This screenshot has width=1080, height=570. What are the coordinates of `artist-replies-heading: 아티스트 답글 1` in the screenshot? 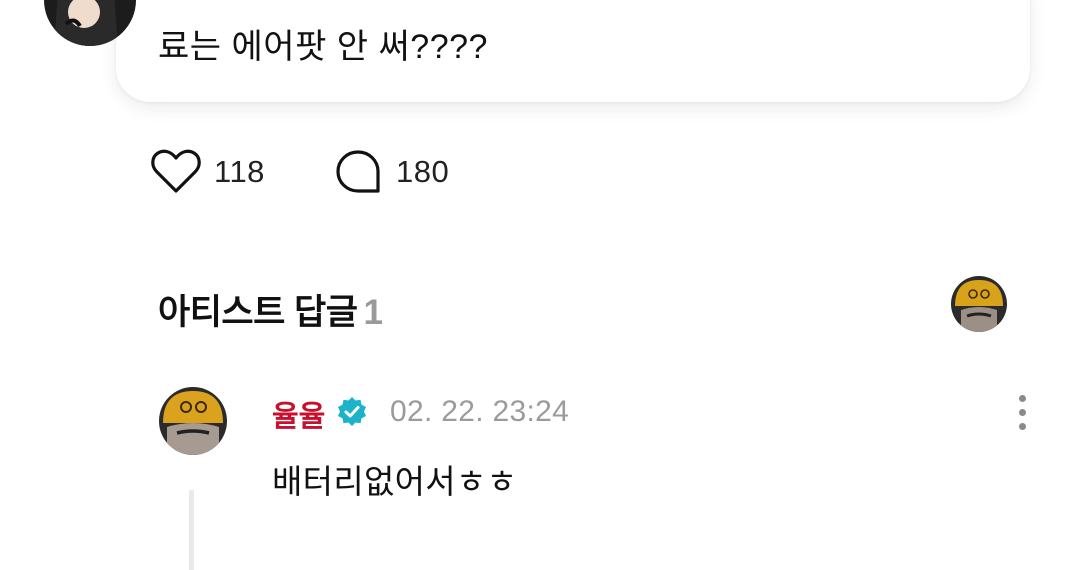 It's located at (270, 309).